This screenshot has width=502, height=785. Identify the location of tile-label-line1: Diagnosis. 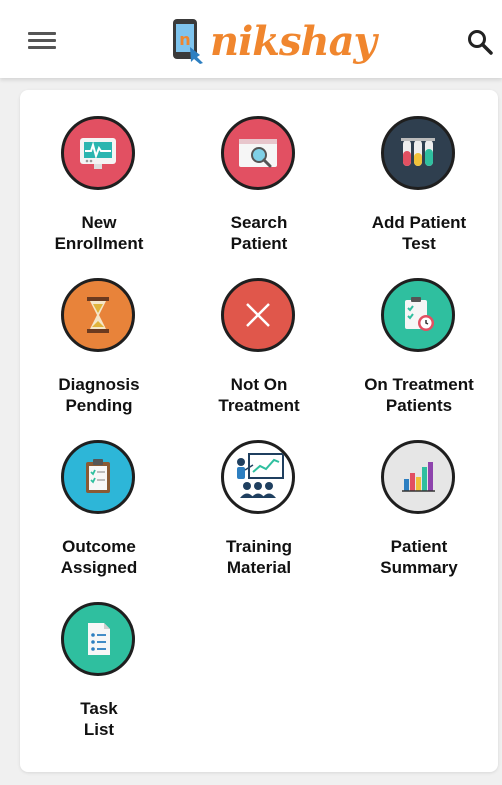
(99, 384).